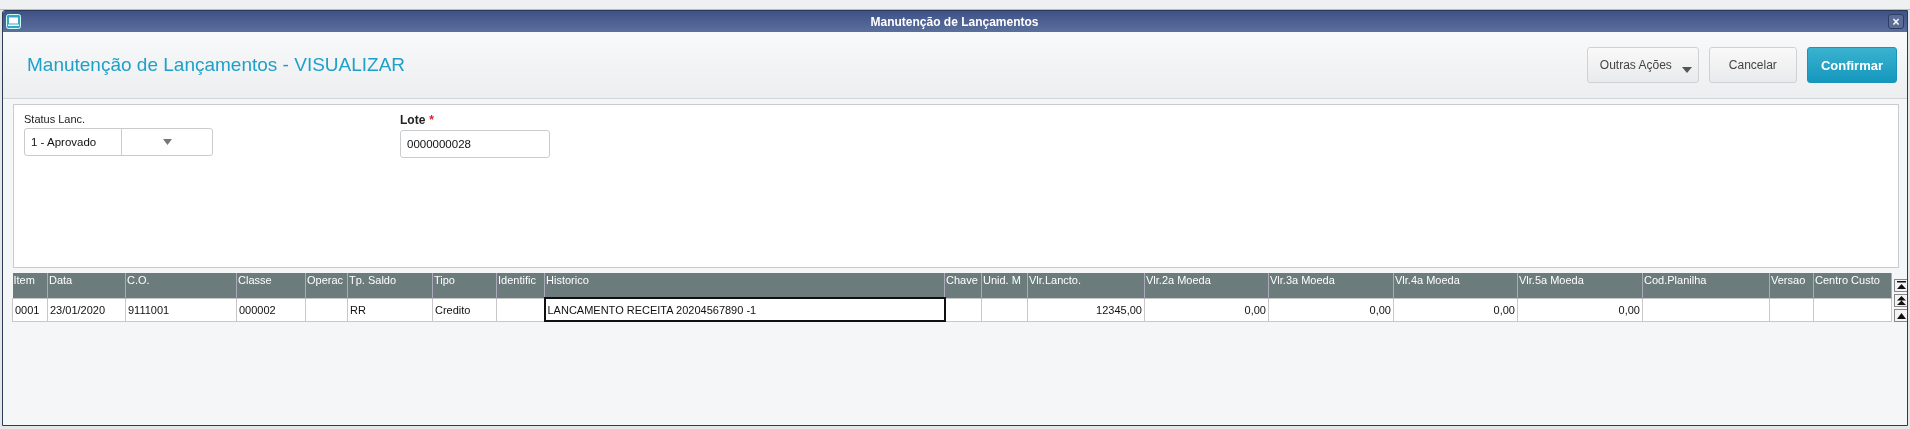  What do you see at coordinates (1086, 309) in the screenshot?
I see `table-cell: 12345,00` at bounding box center [1086, 309].